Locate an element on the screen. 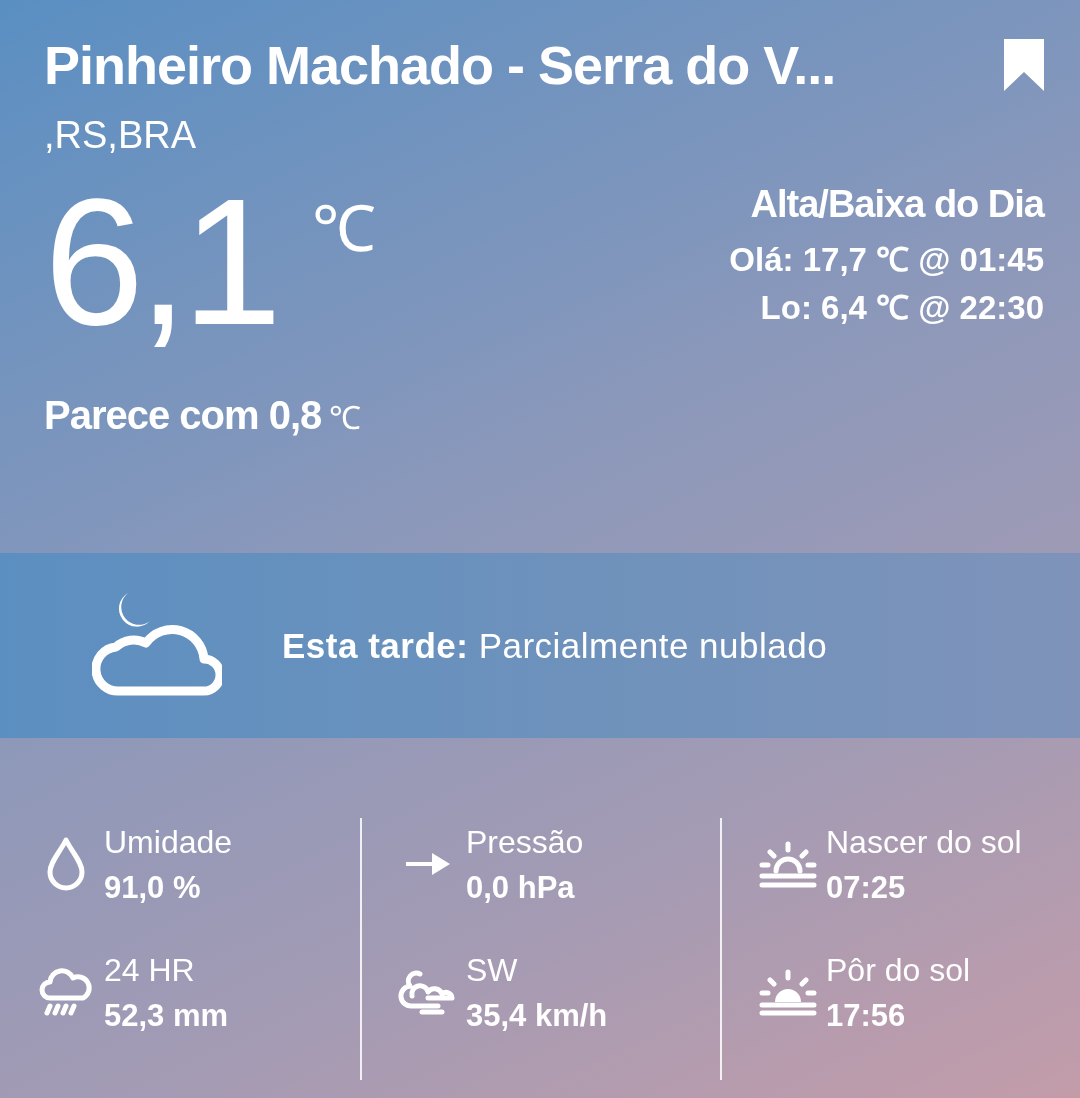 This screenshot has width=1080, height=1098. stat-label: Pressão is located at coordinates (525, 842).